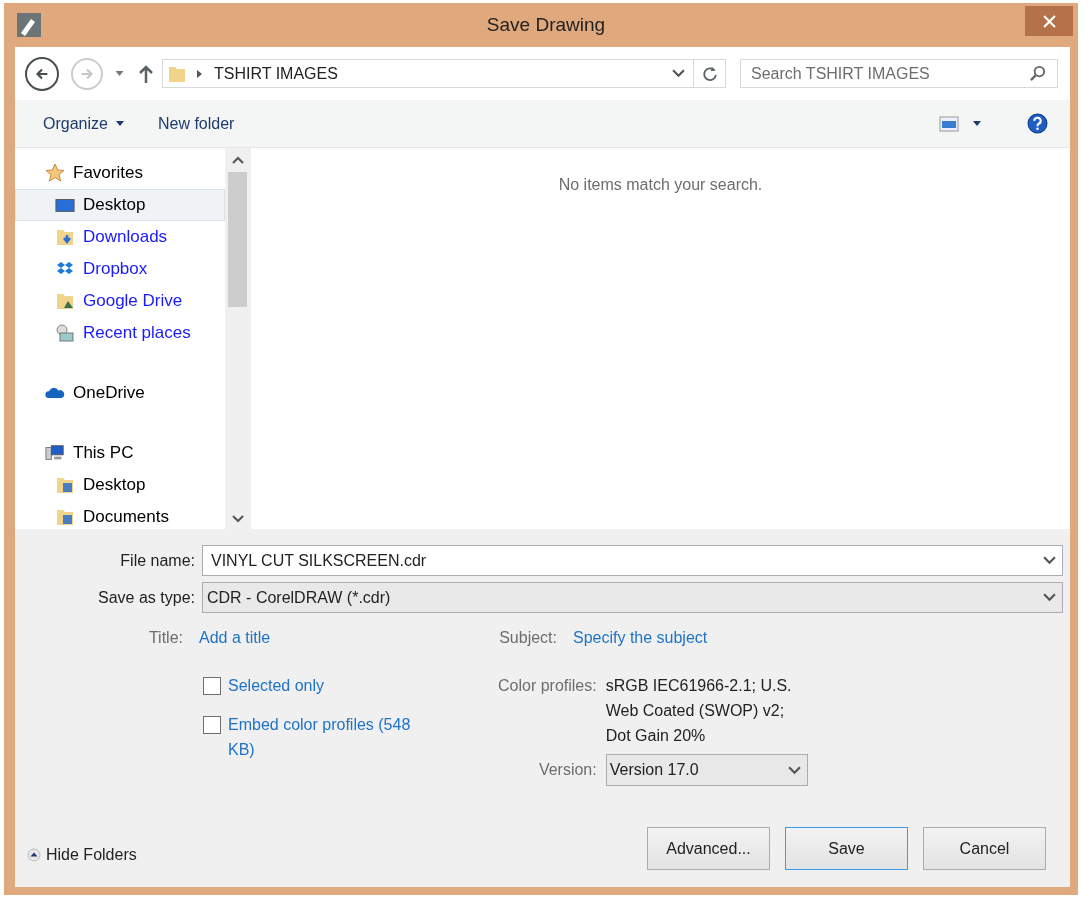 Image resolution: width=1092 pixels, height=899 pixels. I want to click on nav-item: Google Drive, so click(120, 301).